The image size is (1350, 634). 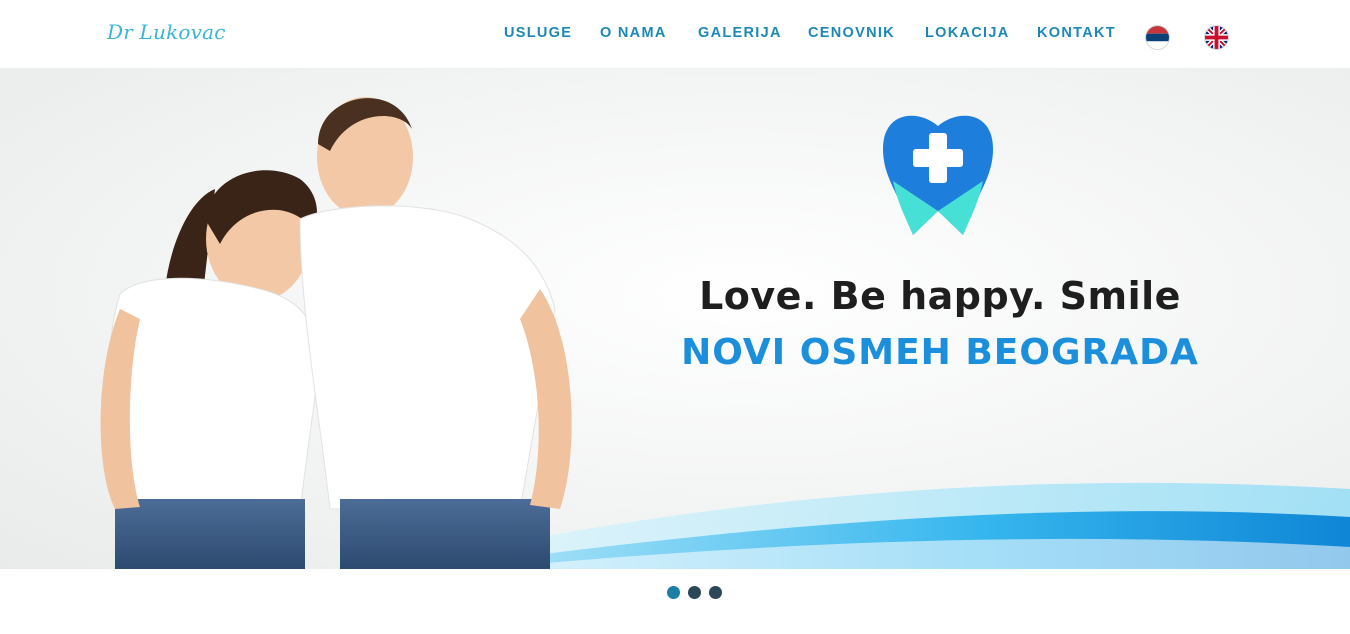 I want to click on hero-subline: NOVI OSMEH BEOGRADA, so click(x=940, y=352).